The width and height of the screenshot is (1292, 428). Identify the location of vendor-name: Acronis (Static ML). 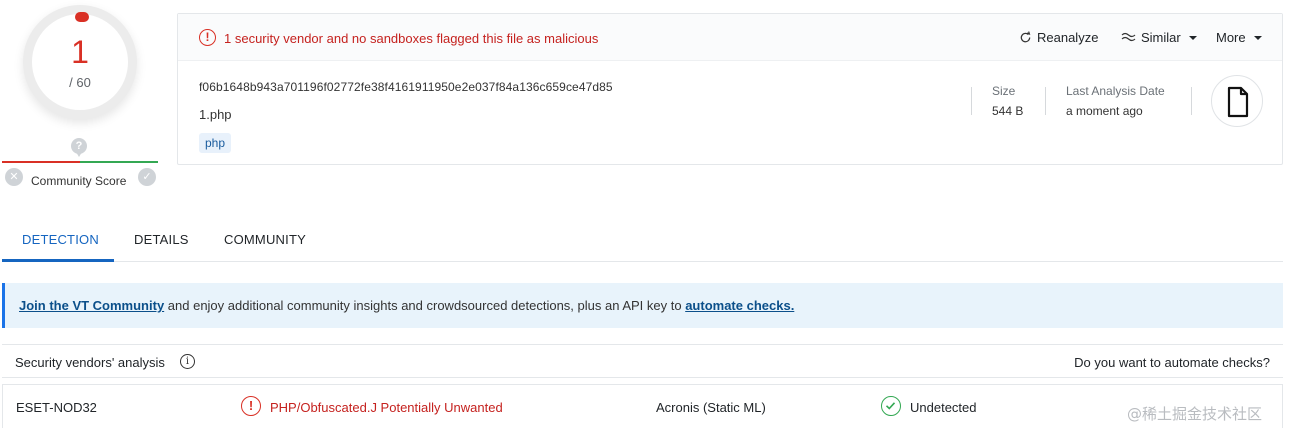
(711, 407).